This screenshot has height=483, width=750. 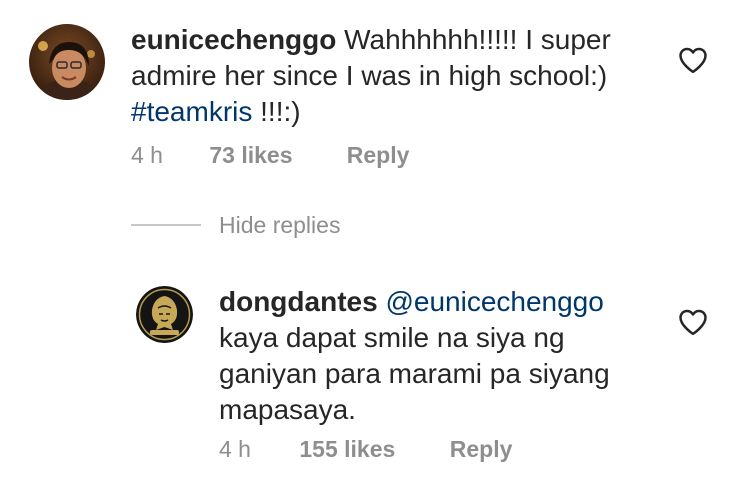 I want to click on reply-likes: 155 likes, so click(x=371, y=449).